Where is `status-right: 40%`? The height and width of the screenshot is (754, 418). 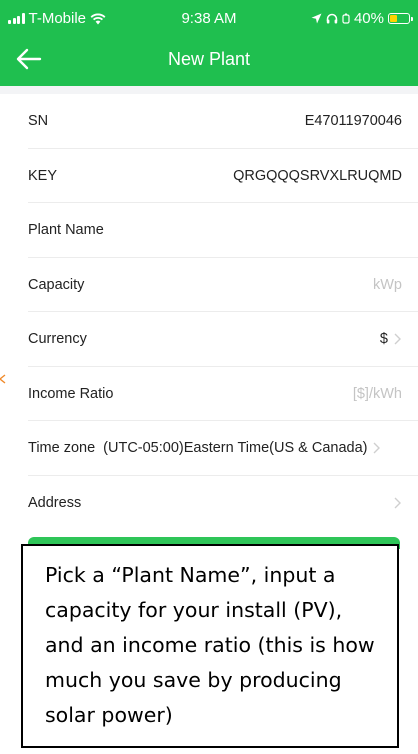
status-right: 40% is located at coordinates (362, 18).